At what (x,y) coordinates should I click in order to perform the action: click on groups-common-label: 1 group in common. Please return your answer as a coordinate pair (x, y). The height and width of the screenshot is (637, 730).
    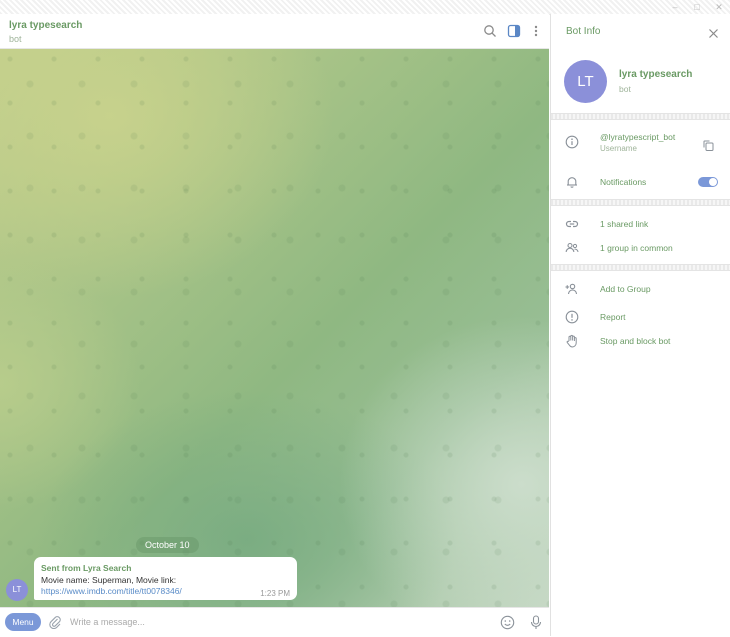
    Looking at the image, I should click on (636, 248).